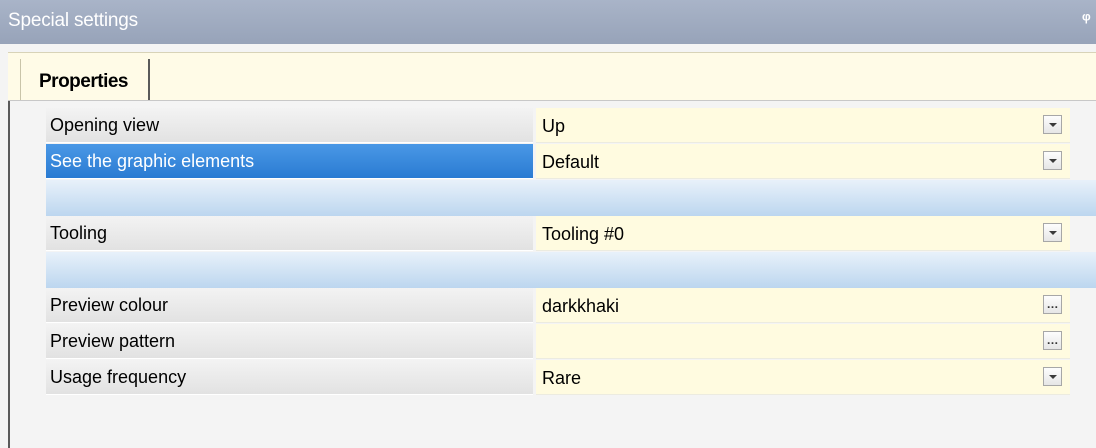  Describe the element at coordinates (9, 274) in the screenshot. I see `grid-left-border` at that location.